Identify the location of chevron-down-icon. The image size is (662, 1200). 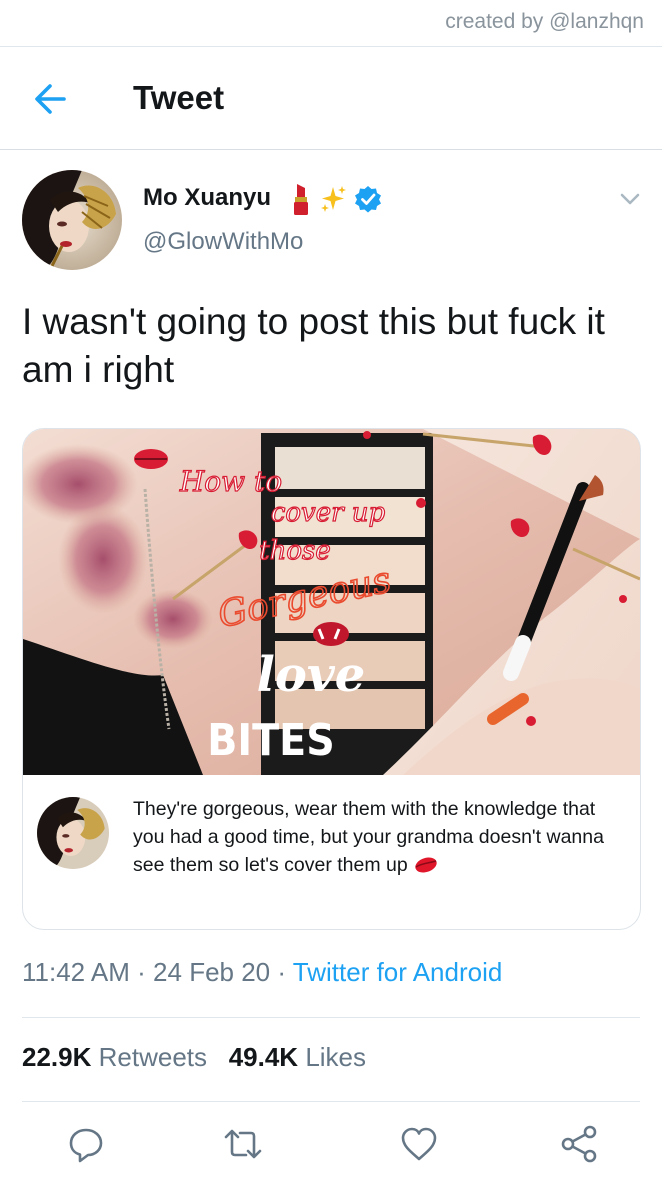
(630, 199).